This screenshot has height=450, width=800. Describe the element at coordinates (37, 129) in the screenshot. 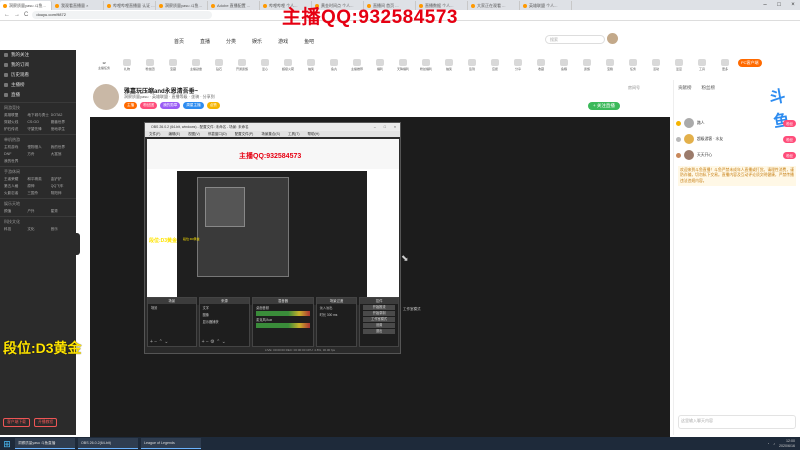

I see `category-link: 守望先锋` at that location.